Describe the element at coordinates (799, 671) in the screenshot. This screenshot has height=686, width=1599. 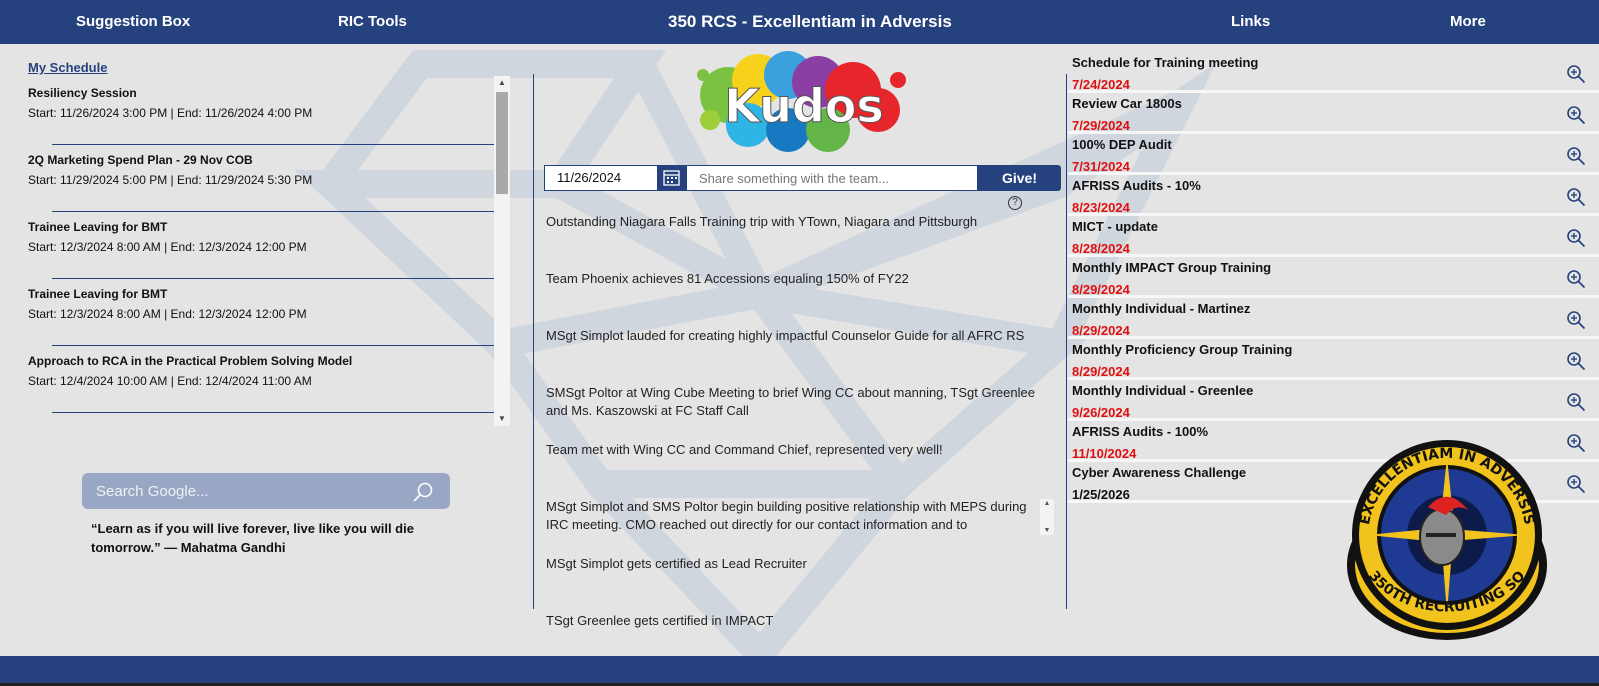
I see `footer-bar` at that location.